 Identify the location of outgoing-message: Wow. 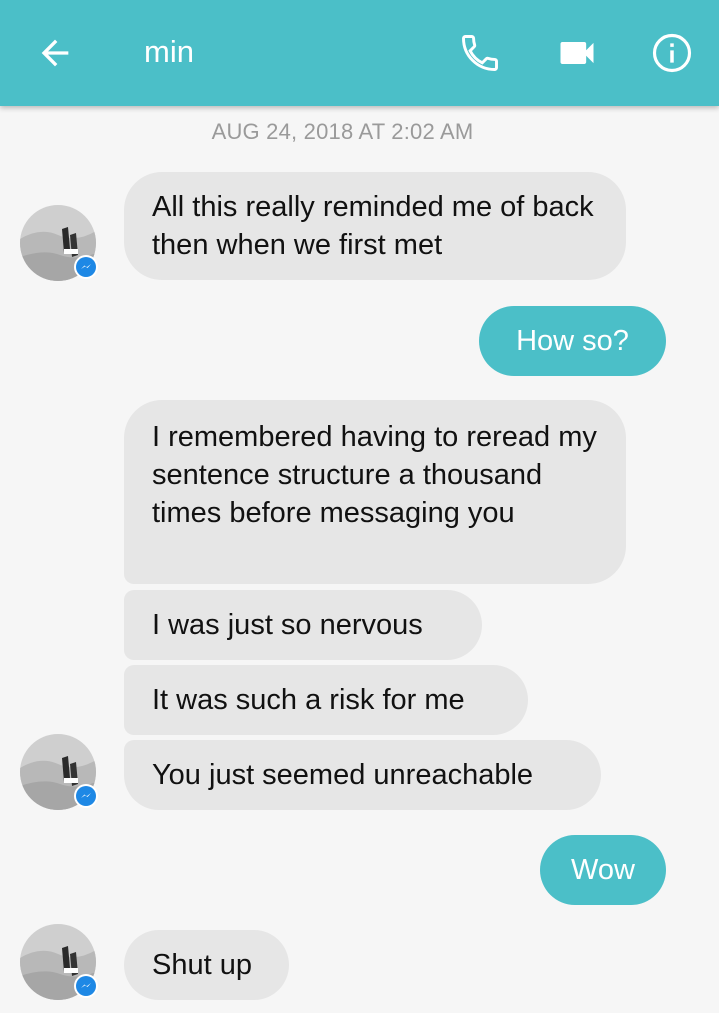
(603, 870).